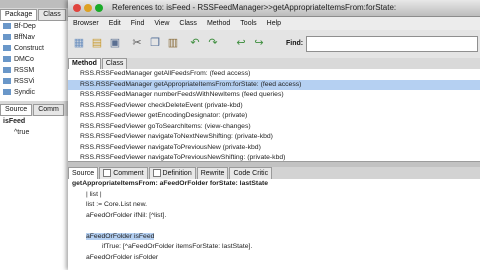  What do you see at coordinates (24, 81) in the screenshot?
I see `tree-item-label: RSSVi` at bounding box center [24, 81].